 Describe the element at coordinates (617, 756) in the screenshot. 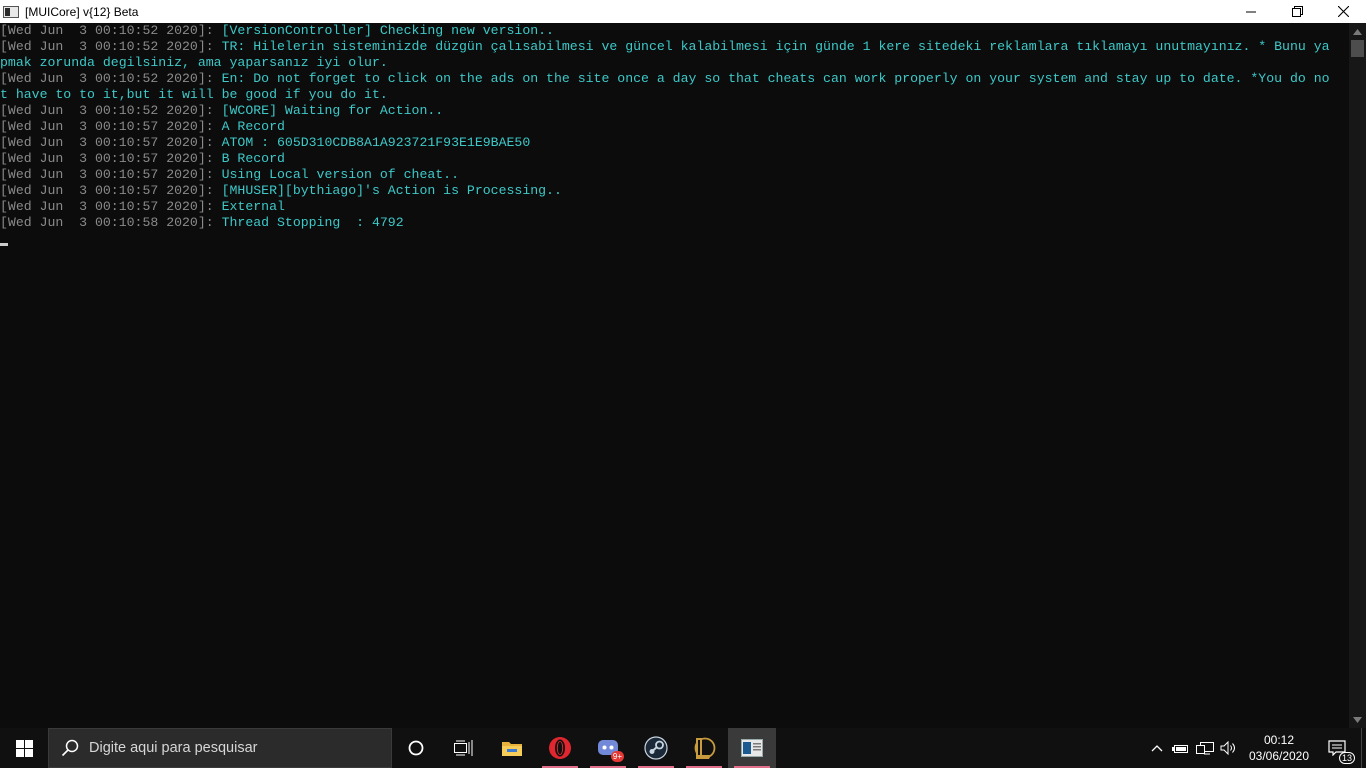

I see `notification-badge: 9+` at that location.